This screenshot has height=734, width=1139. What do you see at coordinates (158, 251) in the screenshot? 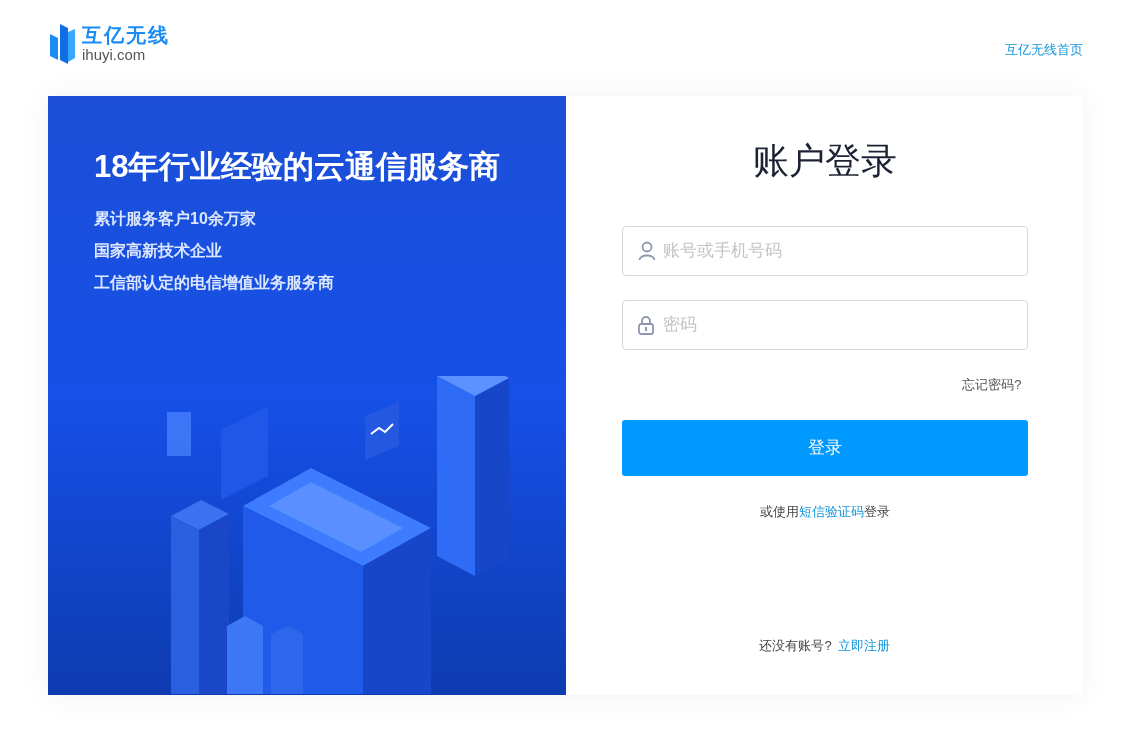
I see `promo-point: 国家高新技术企业` at bounding box center [158, 251].